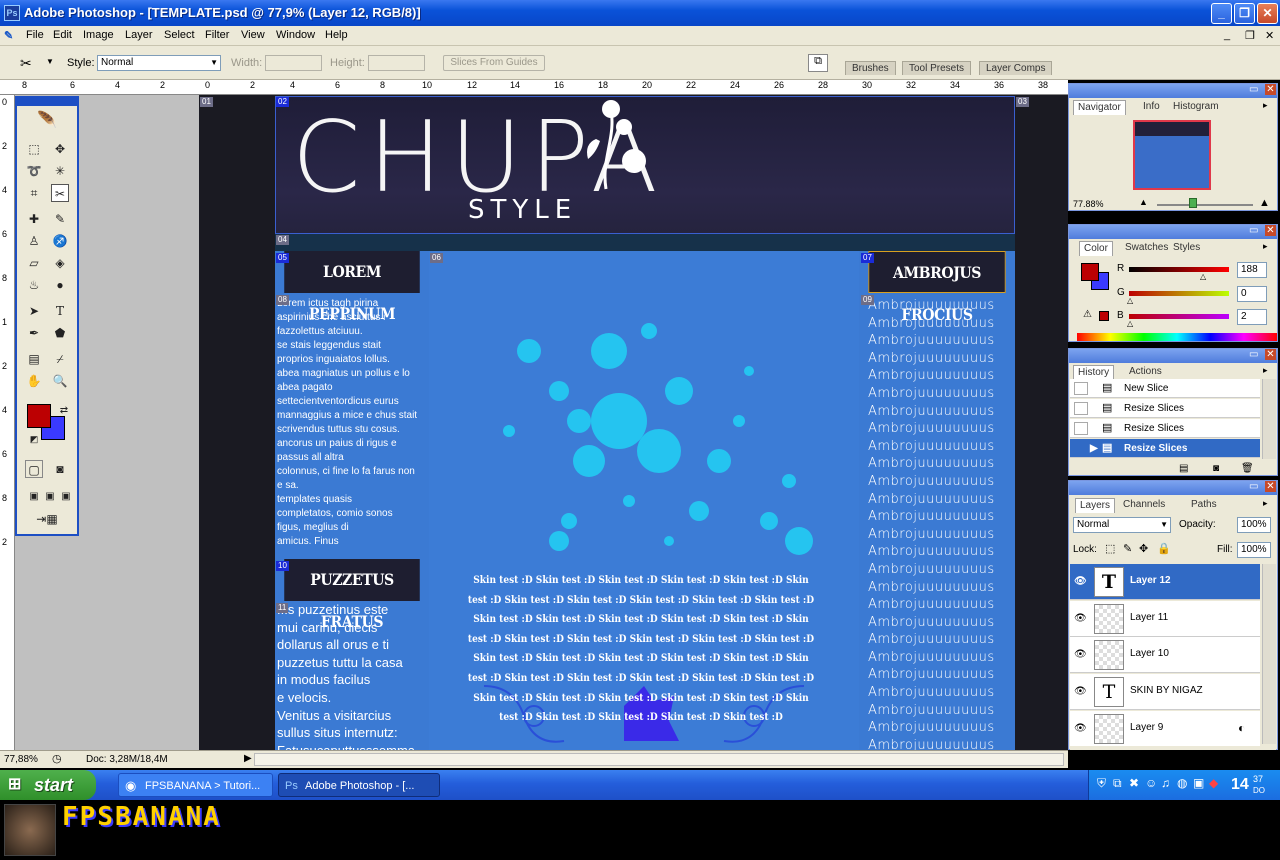 The width and height of the screenshot is (1280, 860). I want to click on tab-actions: Actions, so click(1145, 372).